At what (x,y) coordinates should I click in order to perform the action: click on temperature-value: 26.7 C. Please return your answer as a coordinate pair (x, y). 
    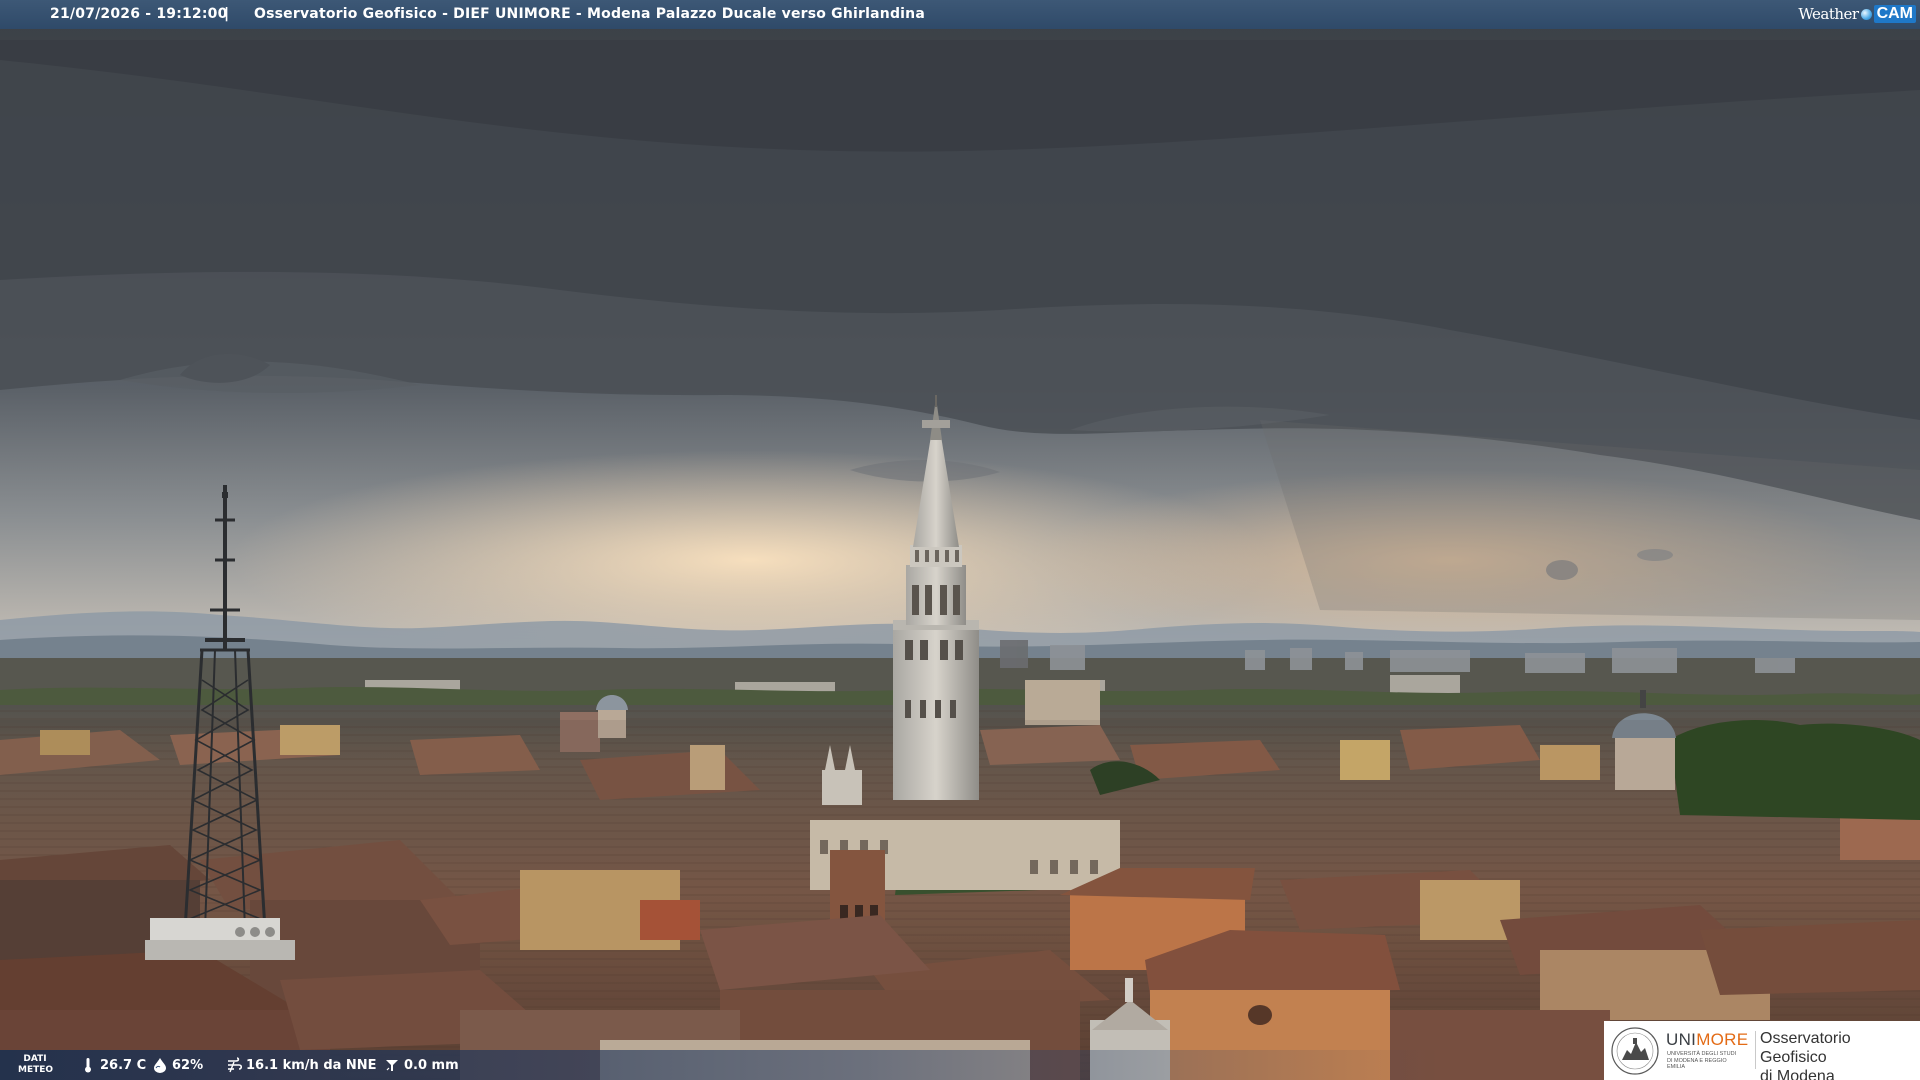
    Looking at the image, I should click on (123, 1065).